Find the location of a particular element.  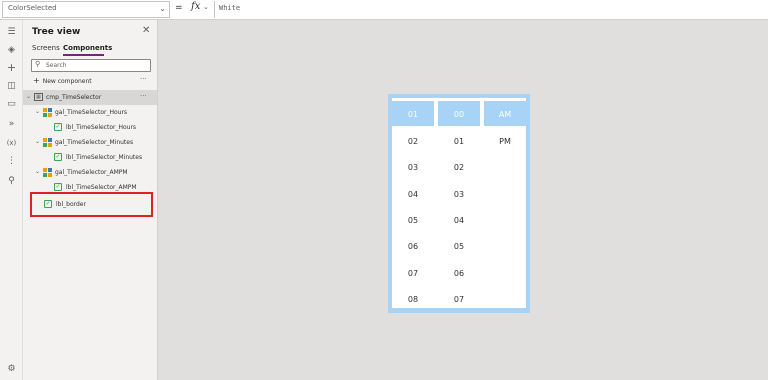

fx-chevron-down-icon: ⌄ is located at coordinates (206, 7).